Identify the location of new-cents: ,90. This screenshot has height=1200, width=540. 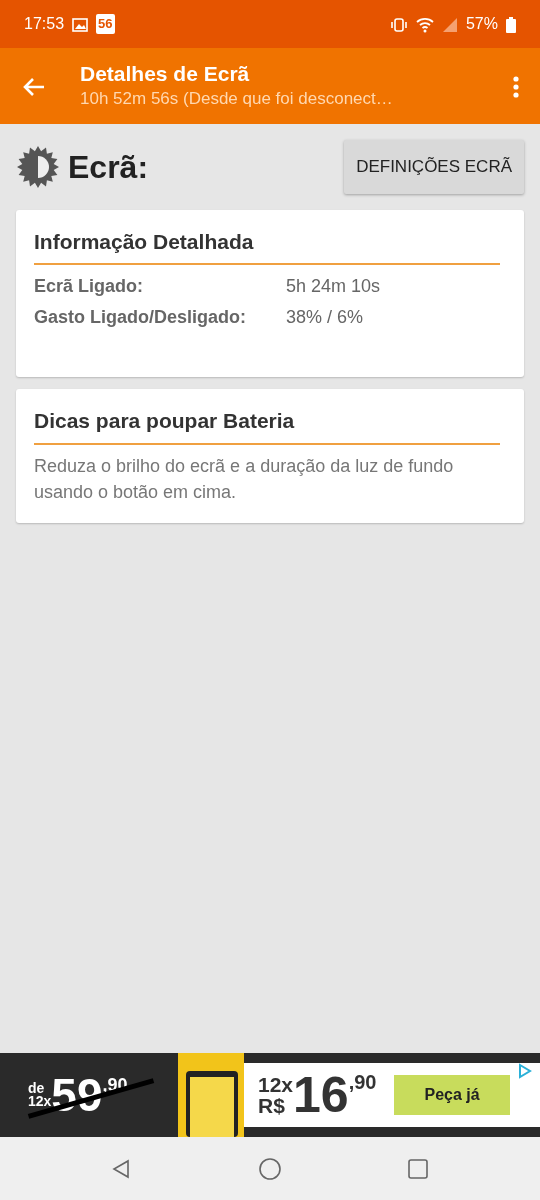
(362, 1082).